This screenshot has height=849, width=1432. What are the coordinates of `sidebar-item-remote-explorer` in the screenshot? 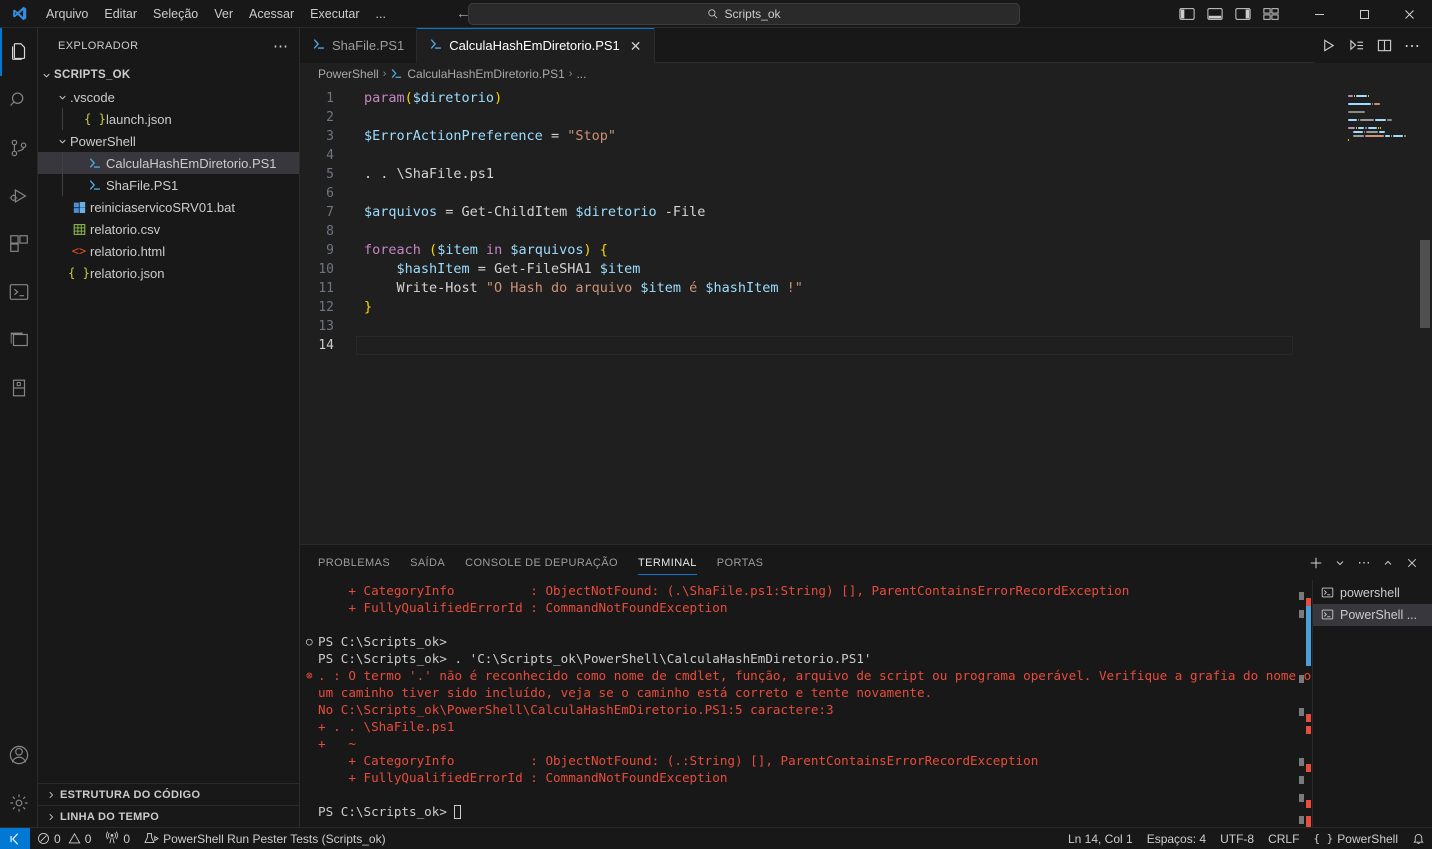 It's located at (19, 340).